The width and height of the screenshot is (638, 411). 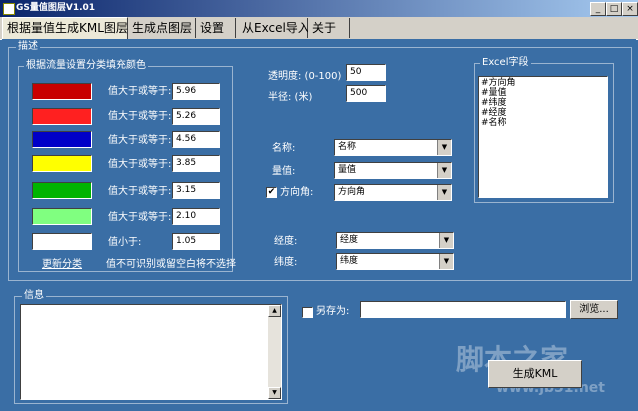 What do you see at coordinates (505, 63) in the screenshot?
I see `excel-fields-legend: Excel字段` at bounding box center [505, 63].